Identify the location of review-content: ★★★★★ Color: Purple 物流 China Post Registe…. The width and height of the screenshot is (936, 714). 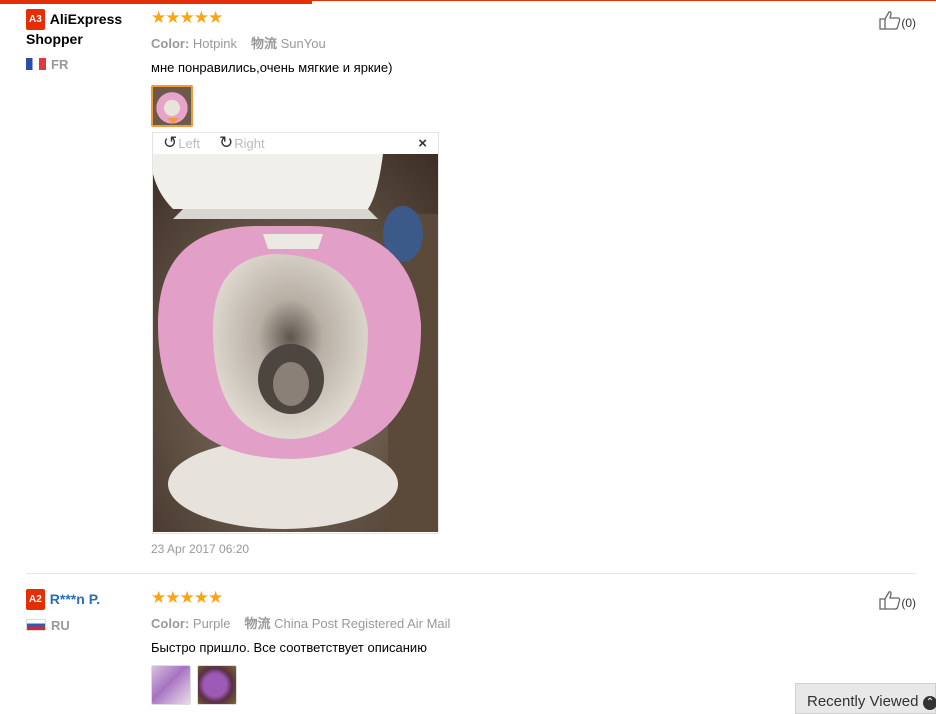
(461, 649).